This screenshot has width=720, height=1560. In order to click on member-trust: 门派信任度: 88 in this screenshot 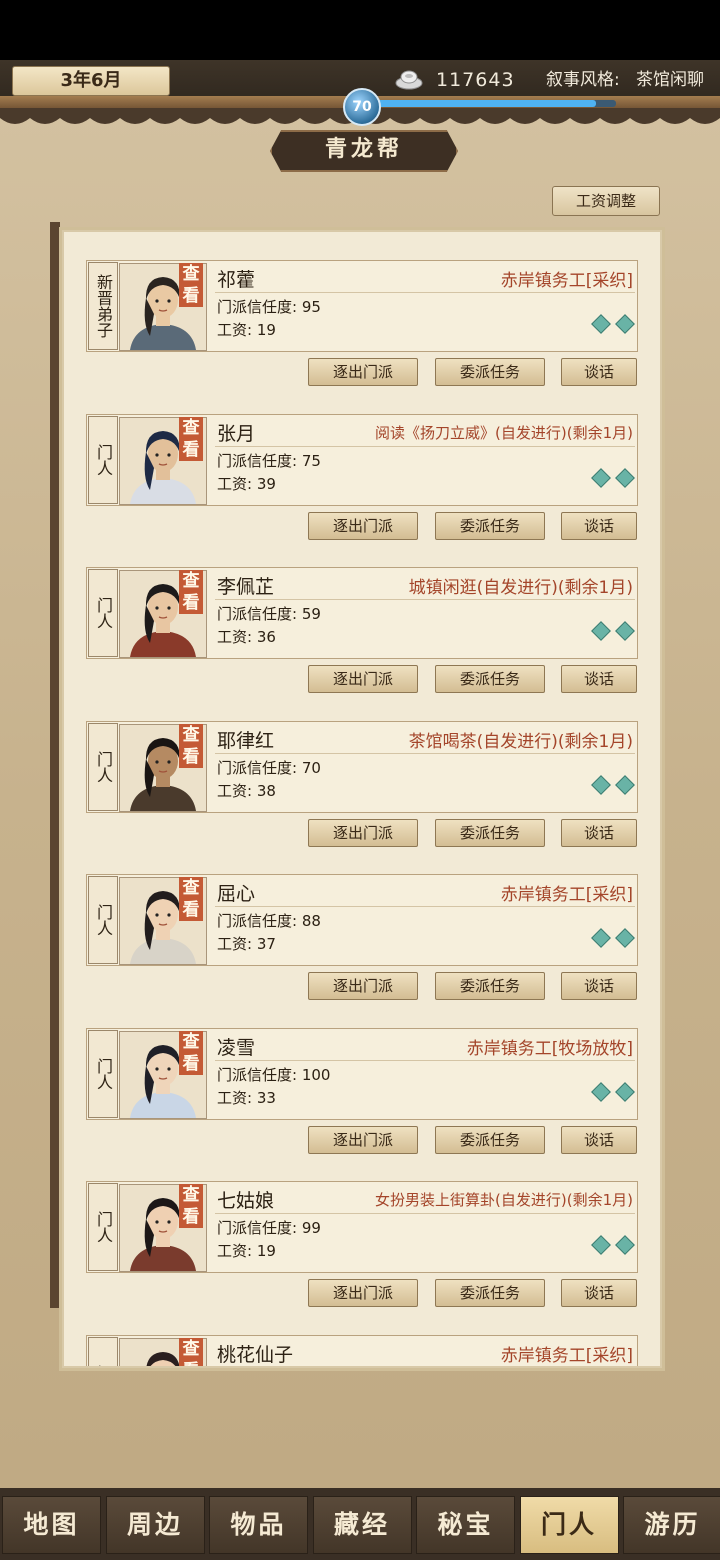, I will do `click(269, 920)`.